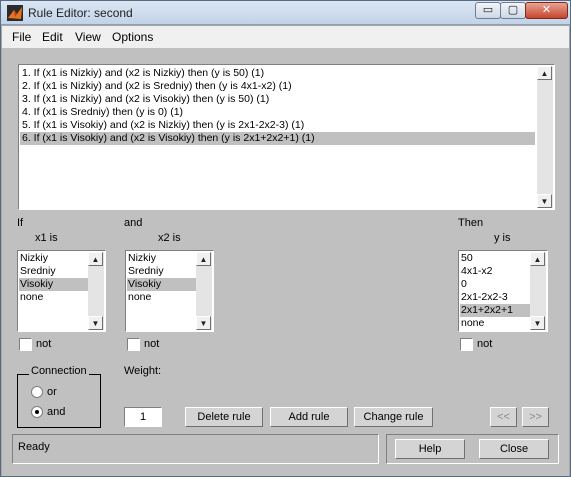 This screenshot has height=477, width=571. I want to click on x2-scrollbar: ▲ ▼, so click(204, 291).